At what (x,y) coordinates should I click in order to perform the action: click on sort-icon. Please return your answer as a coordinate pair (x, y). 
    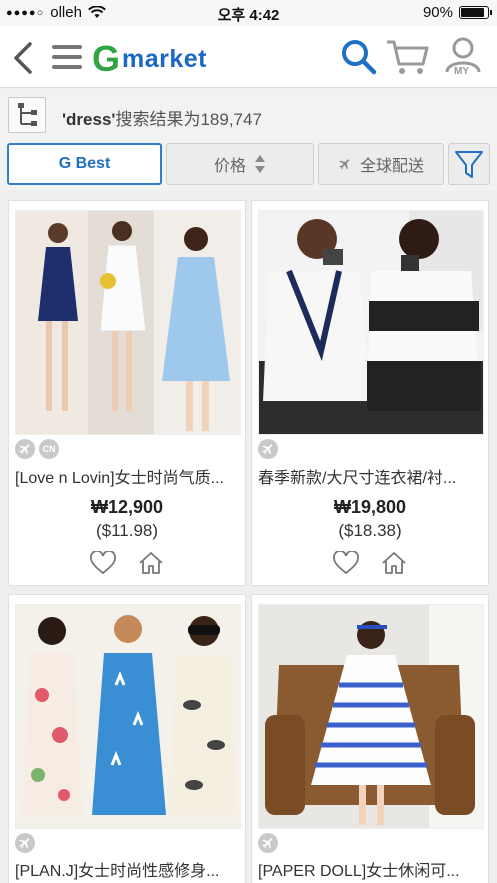
    Looking at the image, I should click on (260, 164).